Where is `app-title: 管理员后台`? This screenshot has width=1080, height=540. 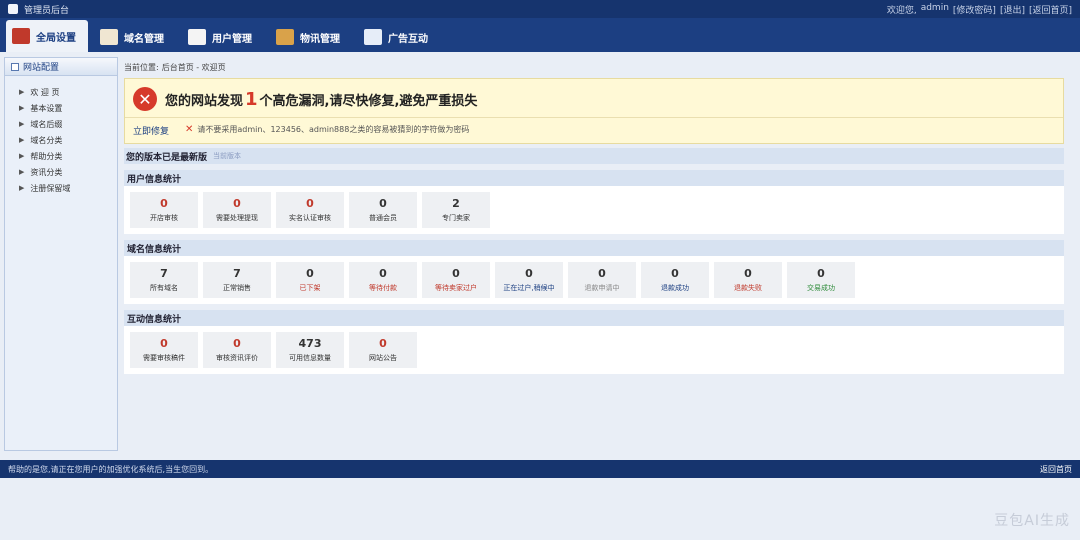 app-title: 管理员后台 is located at coordinates (47, 10).